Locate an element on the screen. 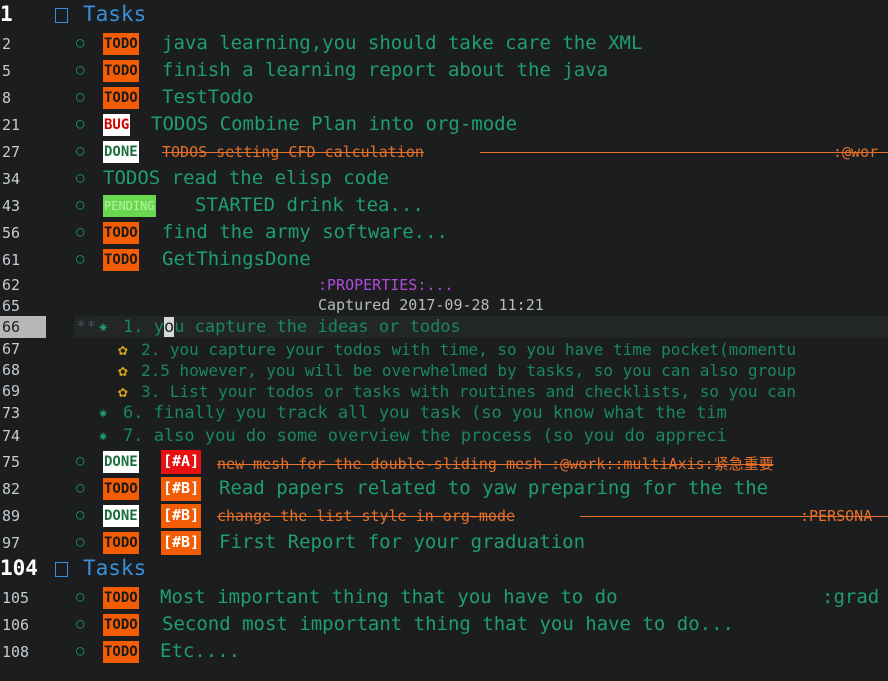 The height and width of the screenshot is (681, 888). line-number: 105 is located at coordinates (16, 598).